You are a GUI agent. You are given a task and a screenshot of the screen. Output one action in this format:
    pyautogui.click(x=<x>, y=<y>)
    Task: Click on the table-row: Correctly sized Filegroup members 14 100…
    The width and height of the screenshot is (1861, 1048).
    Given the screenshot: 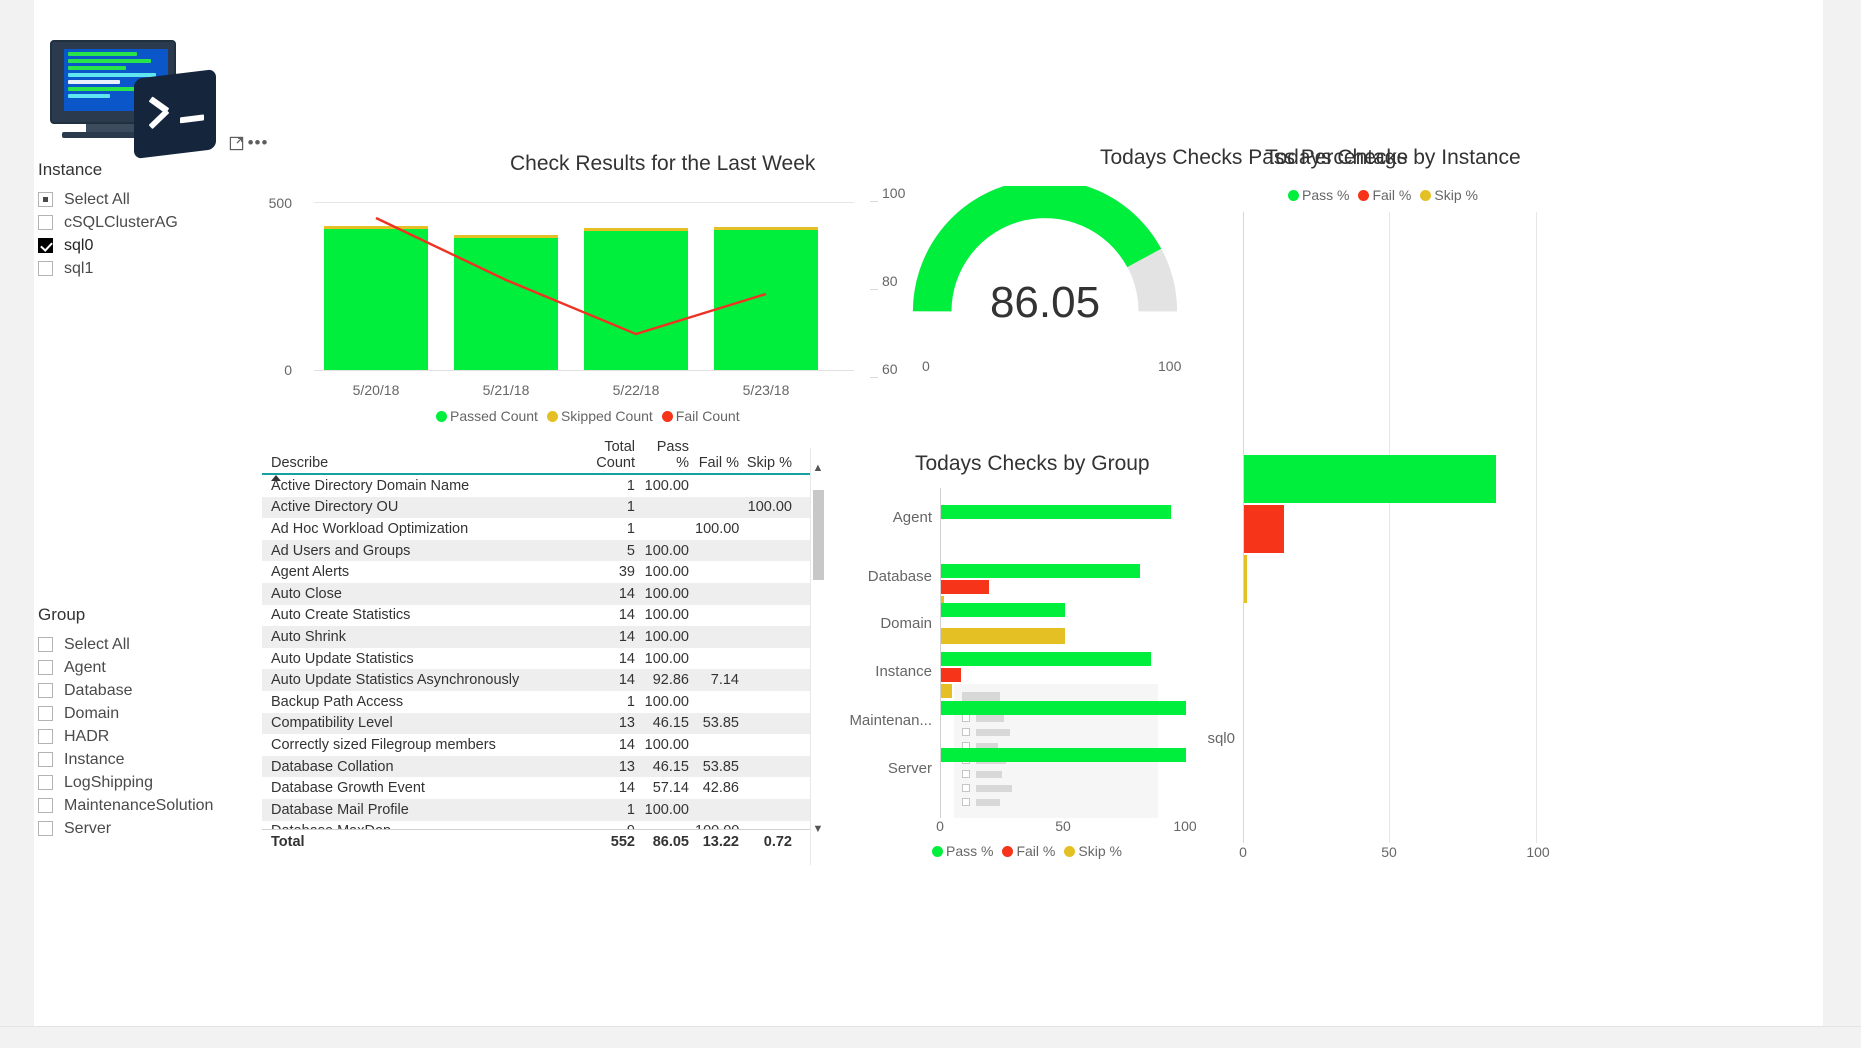 What is the action you would take?
    pyautogui.click(x=540, y=745)
    